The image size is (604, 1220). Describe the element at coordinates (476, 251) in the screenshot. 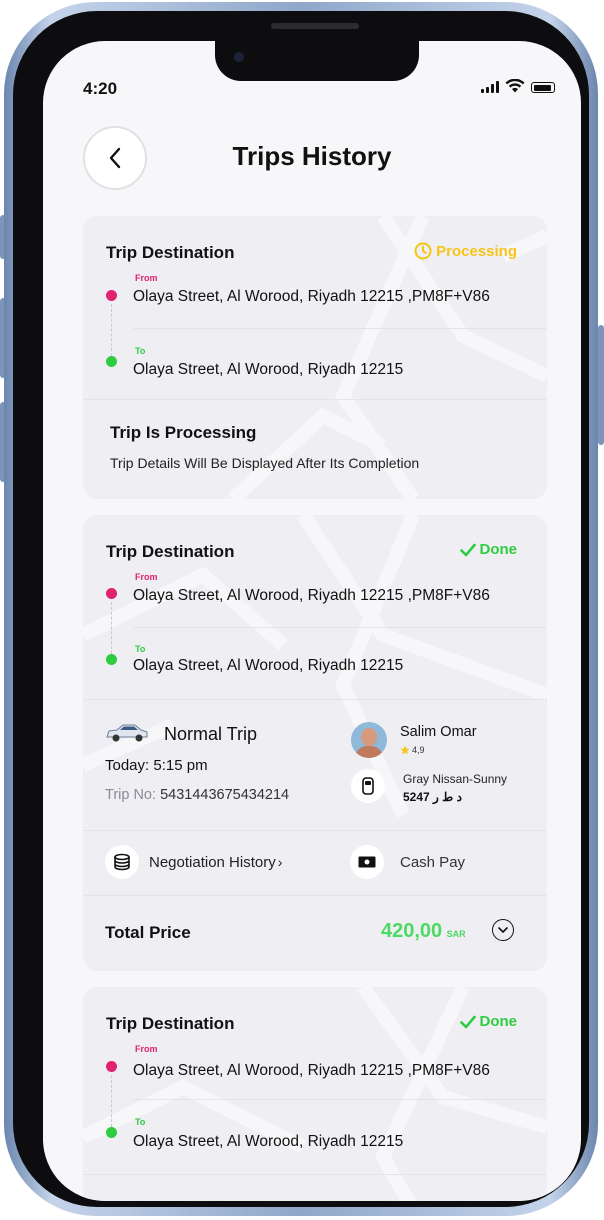

I see `status-text: Processing` at that location.